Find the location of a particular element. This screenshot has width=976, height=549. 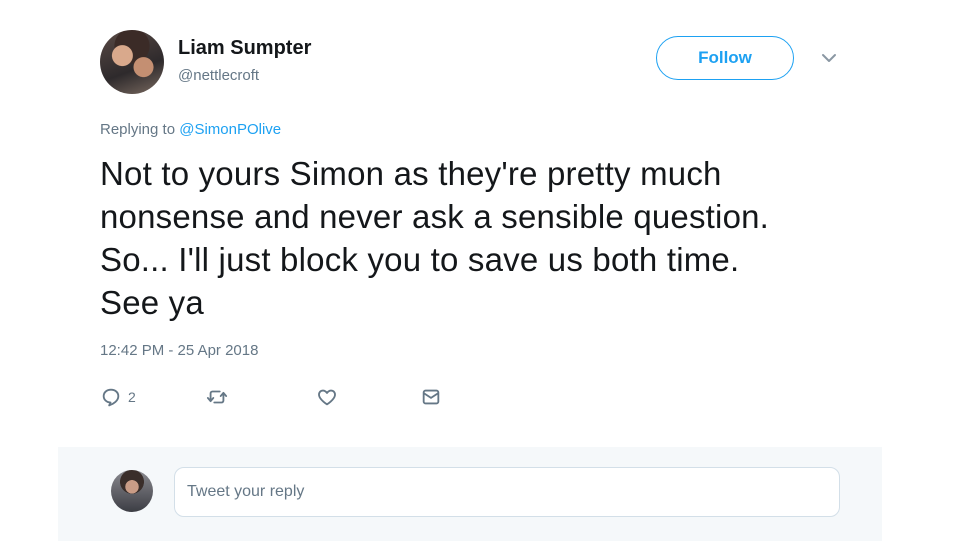

author-avatar is located at coordinates (132, 62).